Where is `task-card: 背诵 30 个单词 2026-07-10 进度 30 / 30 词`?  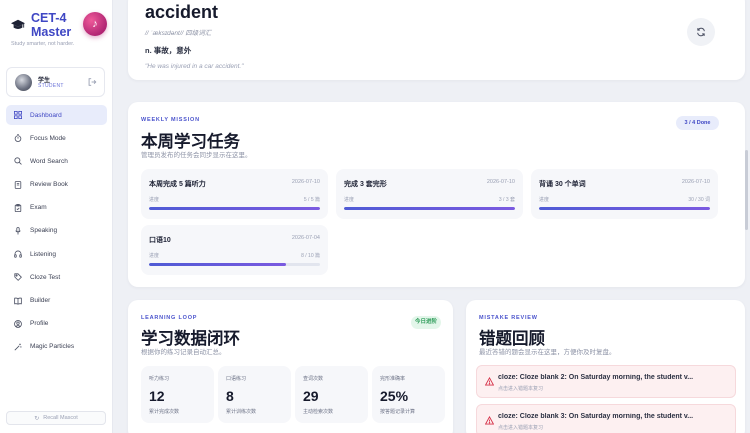
task-card: 背诵 30 个单词 2026-07-10 进度 30 / 30 词 is located at coordinates (624, 194).